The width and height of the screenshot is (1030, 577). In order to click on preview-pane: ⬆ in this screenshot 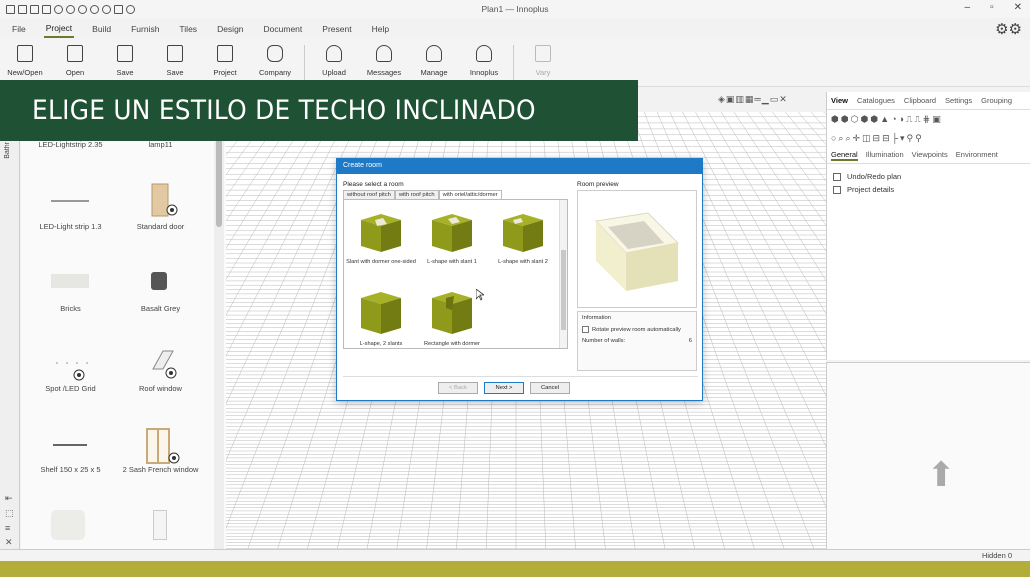, I will do `click(928, 458)`.